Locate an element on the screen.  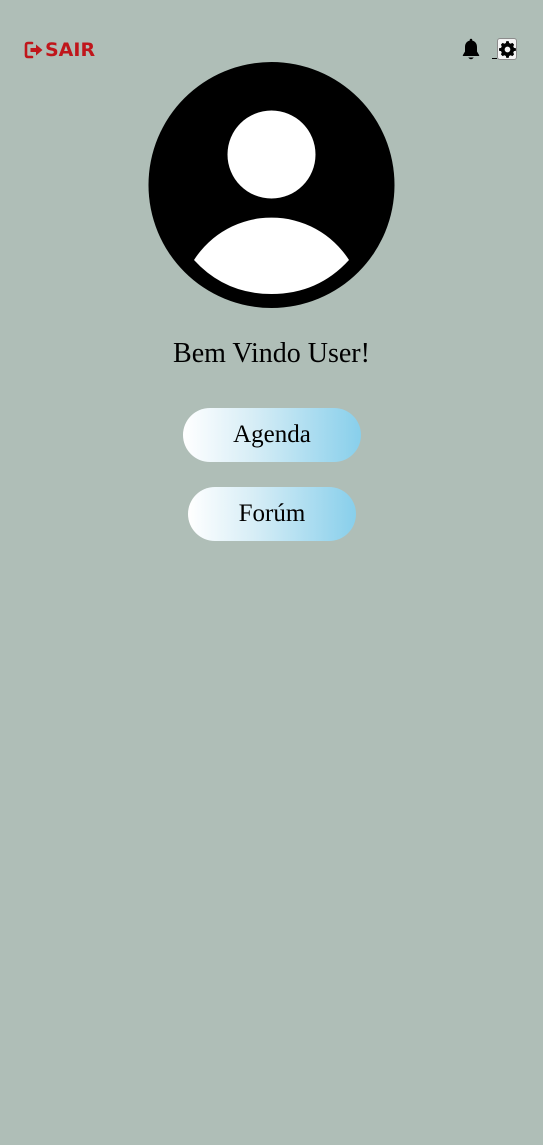
agenda-button: Agenda is located at coordinates (272, 435).